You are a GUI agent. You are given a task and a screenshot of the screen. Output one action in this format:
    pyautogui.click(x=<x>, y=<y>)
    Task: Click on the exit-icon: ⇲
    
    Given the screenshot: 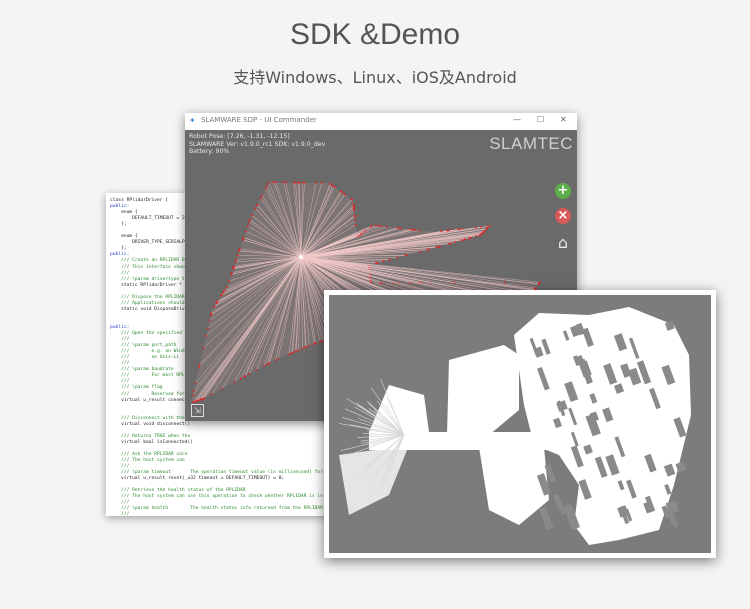 What is the action you would take?
    pyautogui.click(x=197, y=410)
    